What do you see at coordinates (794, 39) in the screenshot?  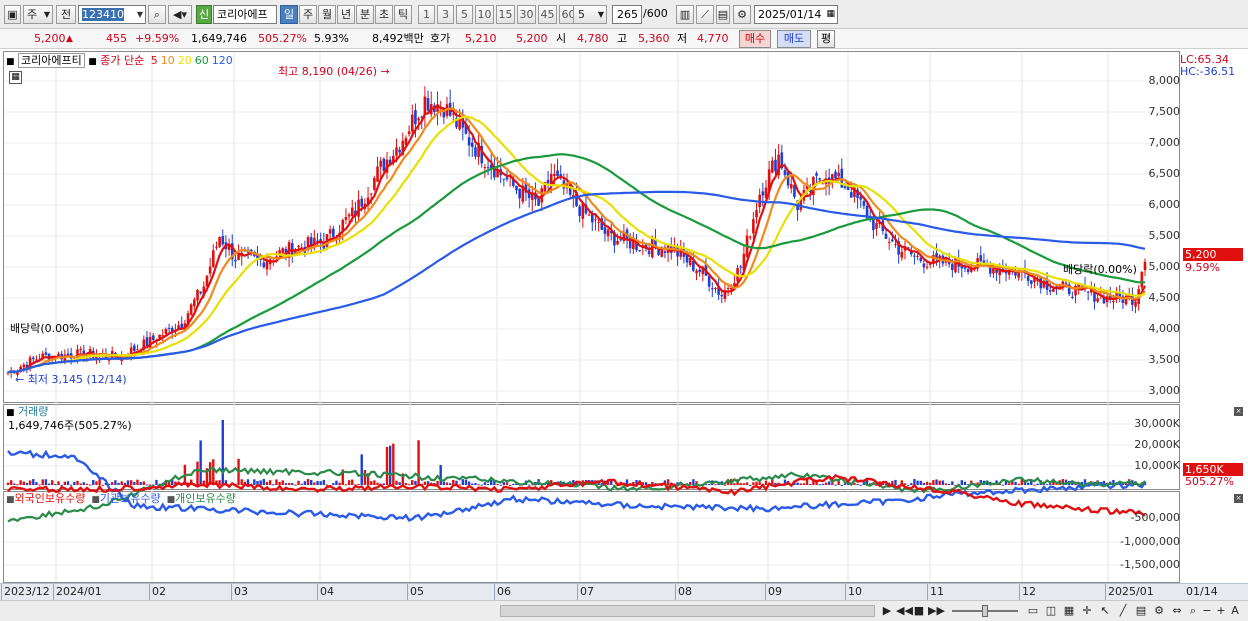 I see `sell-button: 매도` at bounding box center [794, 39].